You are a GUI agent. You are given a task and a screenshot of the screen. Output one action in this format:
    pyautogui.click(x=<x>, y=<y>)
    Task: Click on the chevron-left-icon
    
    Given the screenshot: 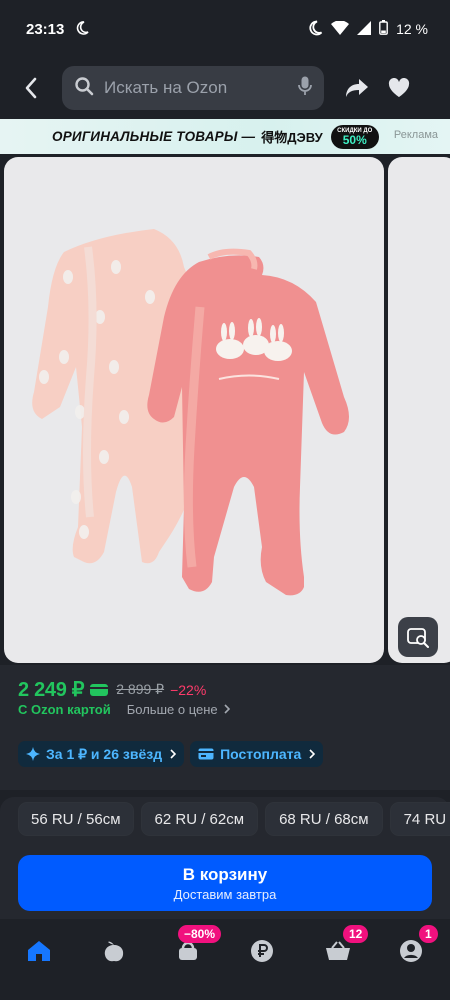 What is the action you would take?
    pyautogui.click(x=31, y=88)
    